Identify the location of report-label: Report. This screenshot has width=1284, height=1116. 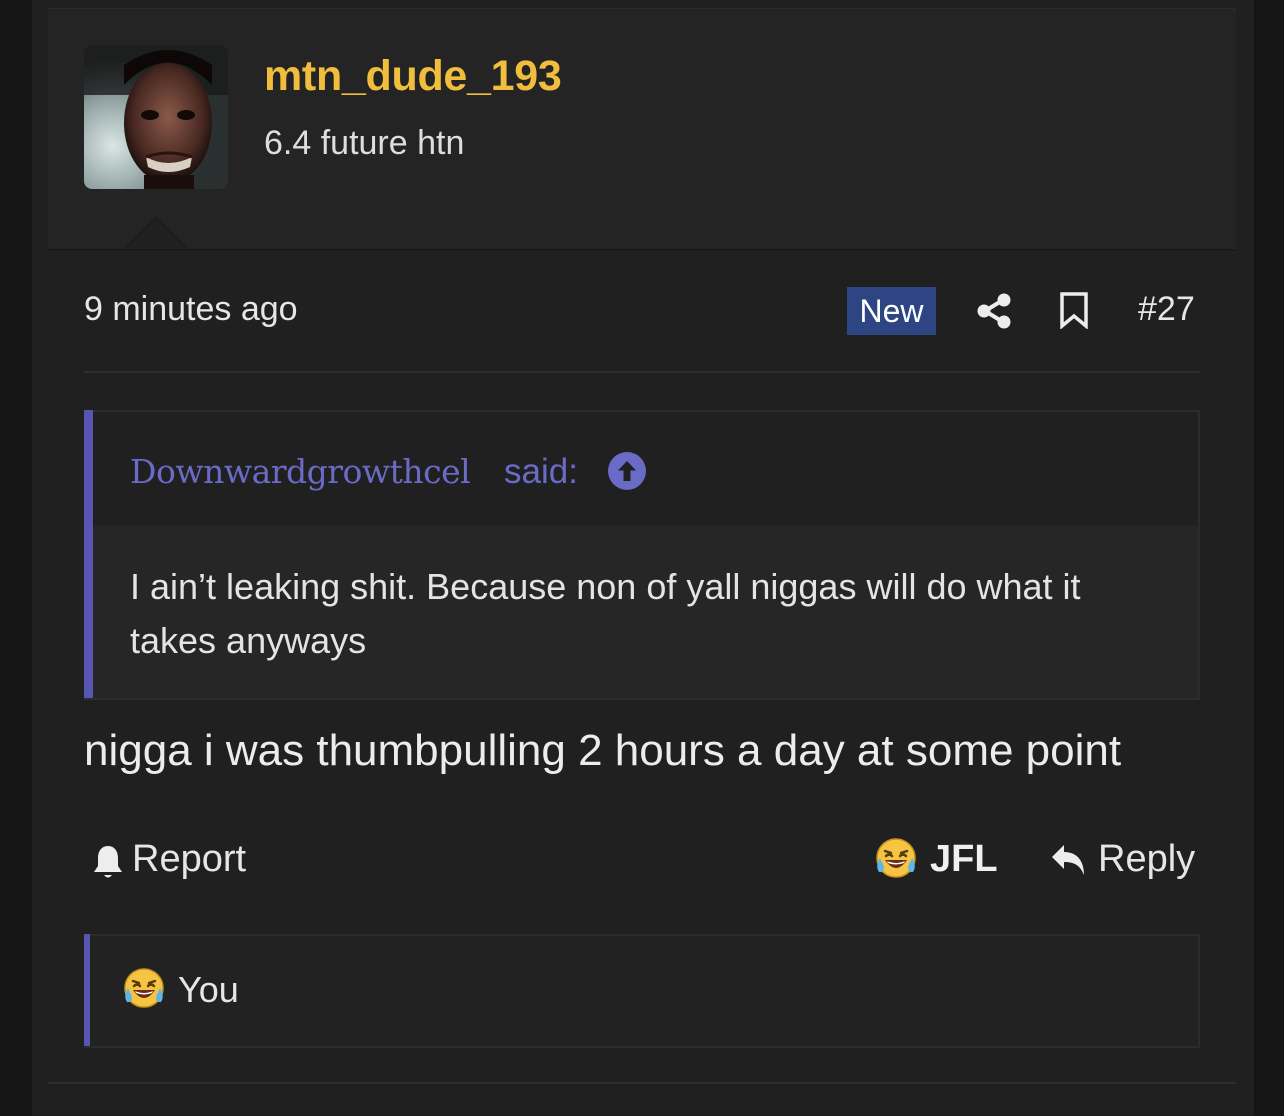
(189, 859).